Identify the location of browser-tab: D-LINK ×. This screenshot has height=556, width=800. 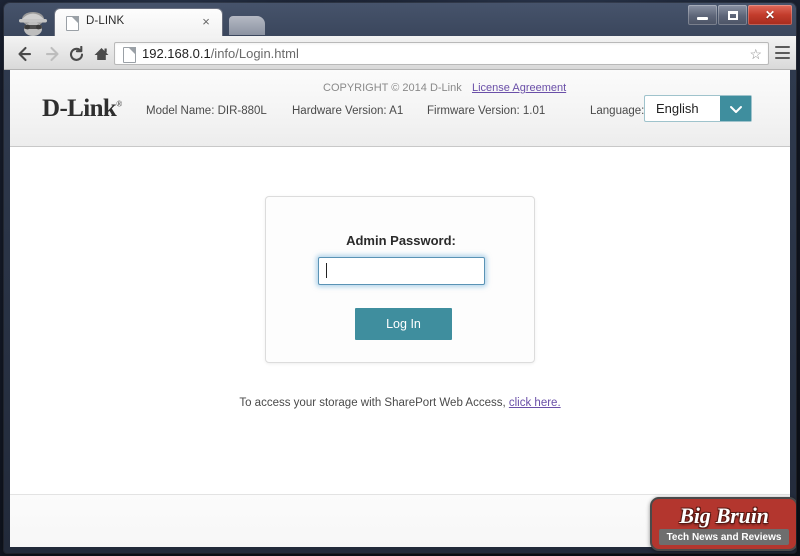
(138, 22).